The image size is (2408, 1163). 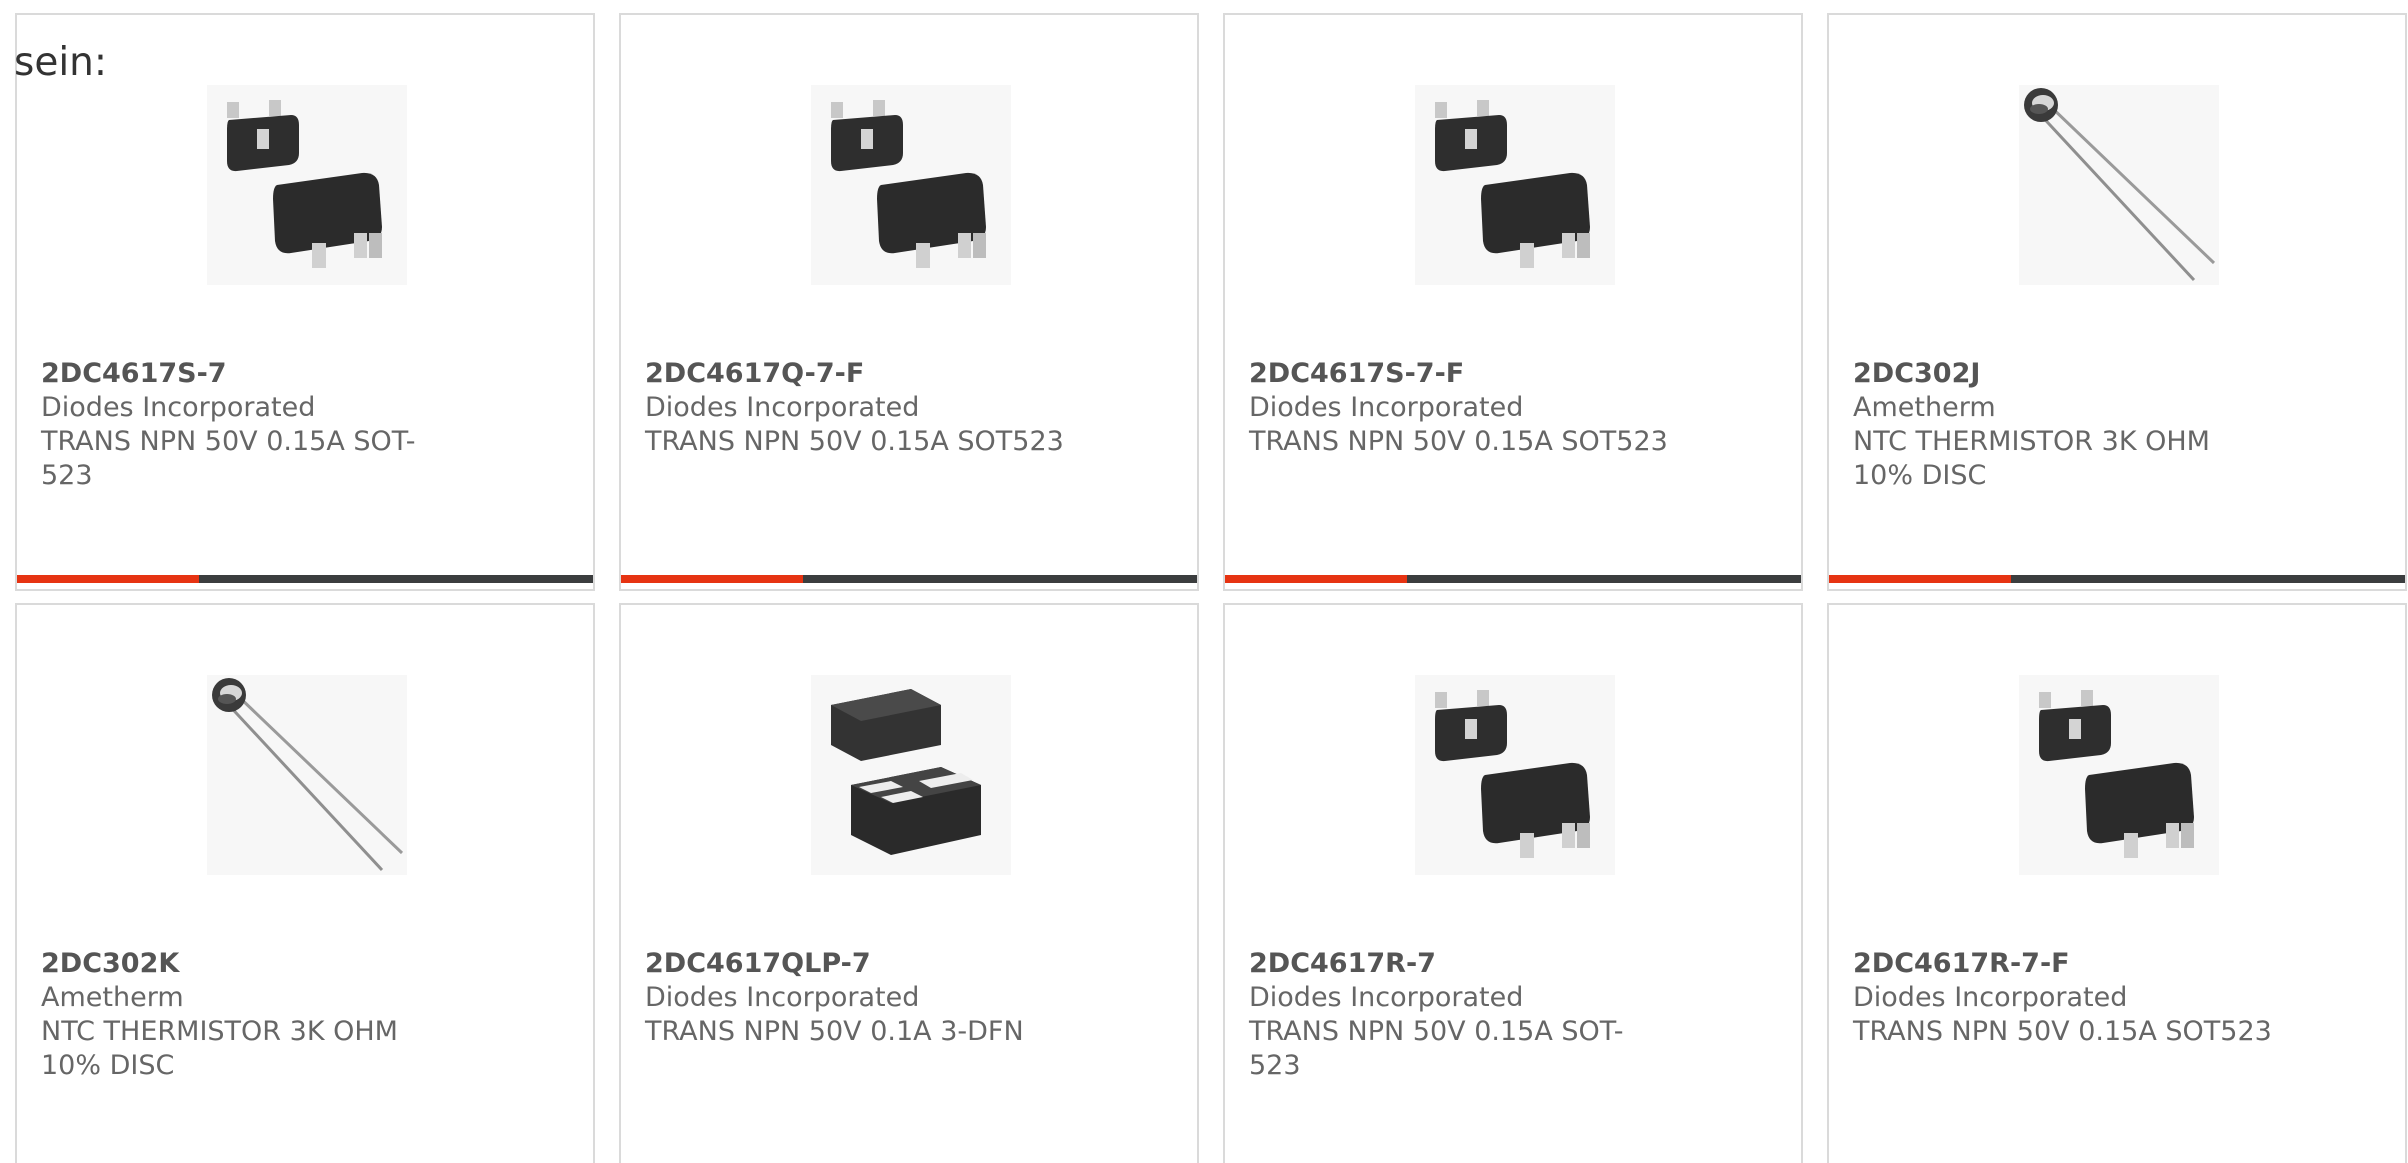 I want to click on intro-text: sein:, so click(x=61, y=62).